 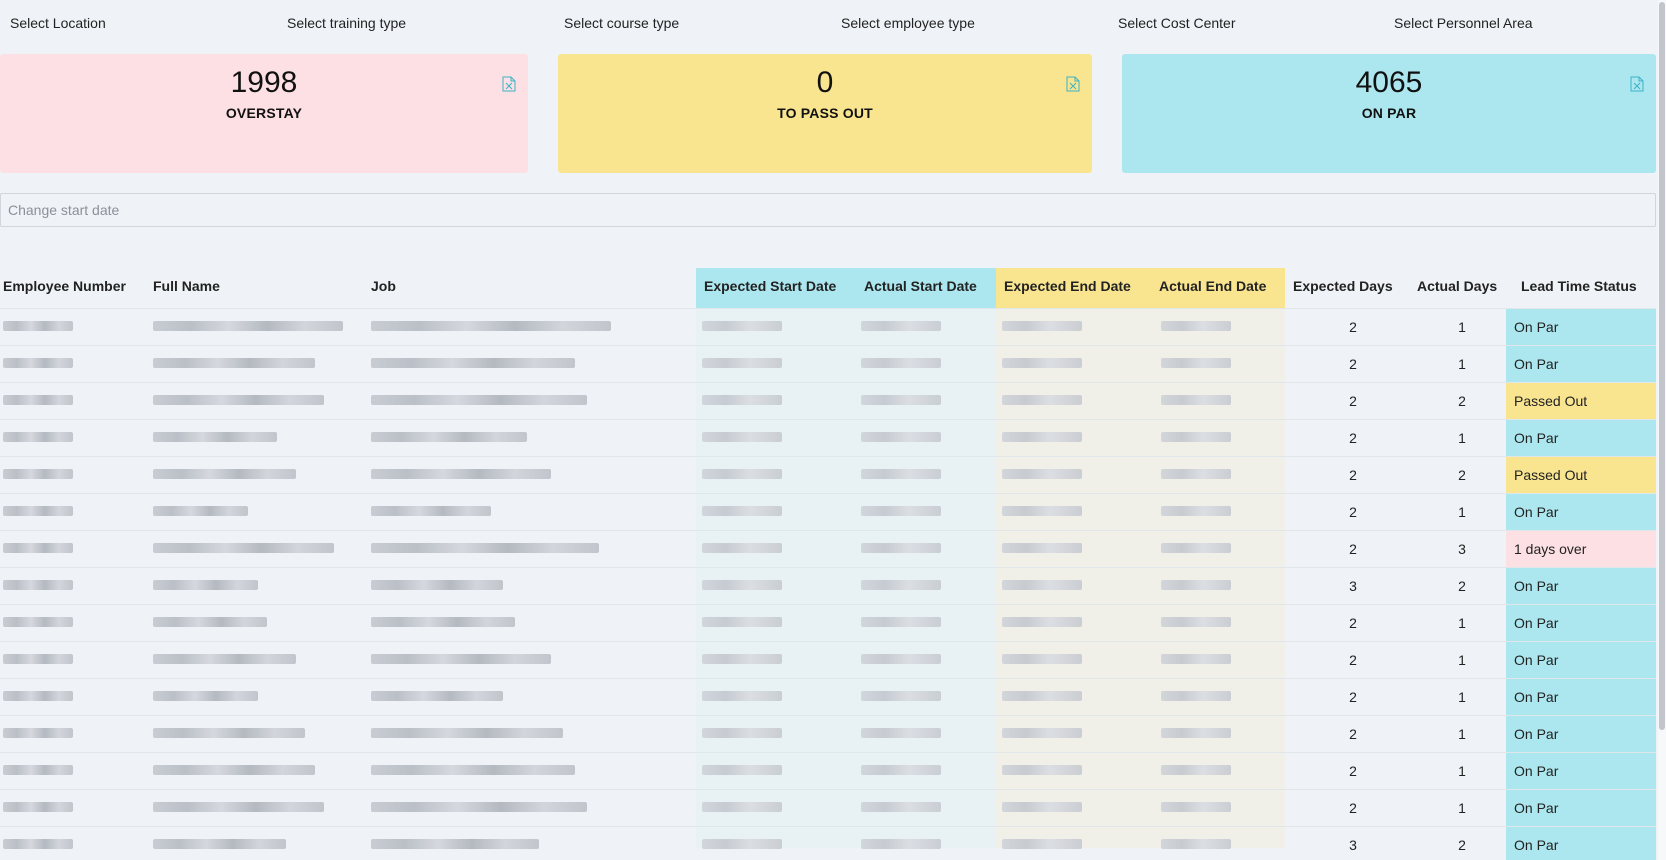 What do you see at coordinates (1463, 23) in the screenshot?
I see `personnel-area-filter: Select Personnel Area` at bounding box center [1463, 23].